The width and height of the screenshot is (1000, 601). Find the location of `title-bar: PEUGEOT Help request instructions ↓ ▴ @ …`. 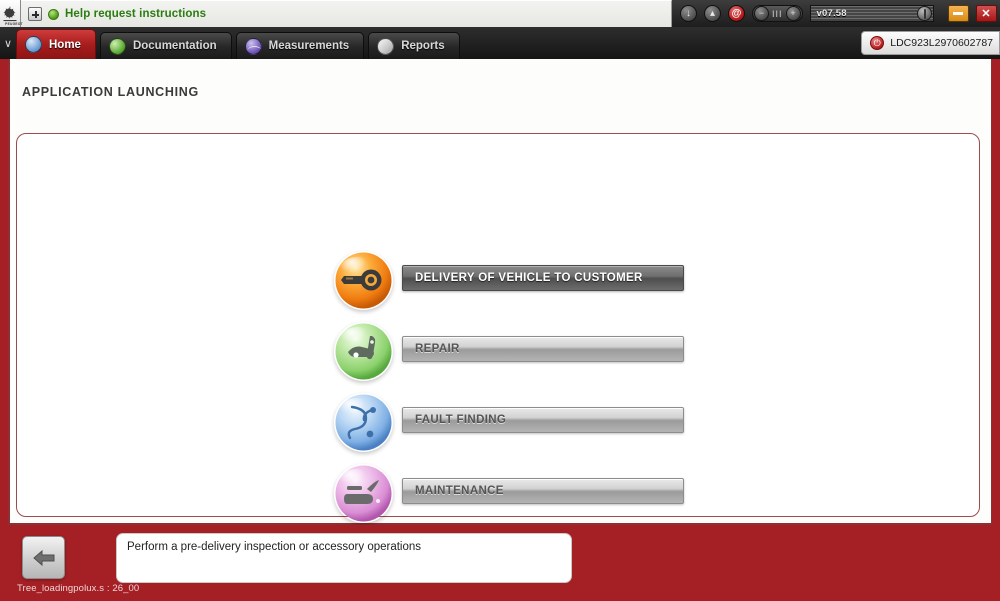

title-bar: PEUGEOT Help request instructions ↓ ▴ @ … is located at coordinates (500, 13).